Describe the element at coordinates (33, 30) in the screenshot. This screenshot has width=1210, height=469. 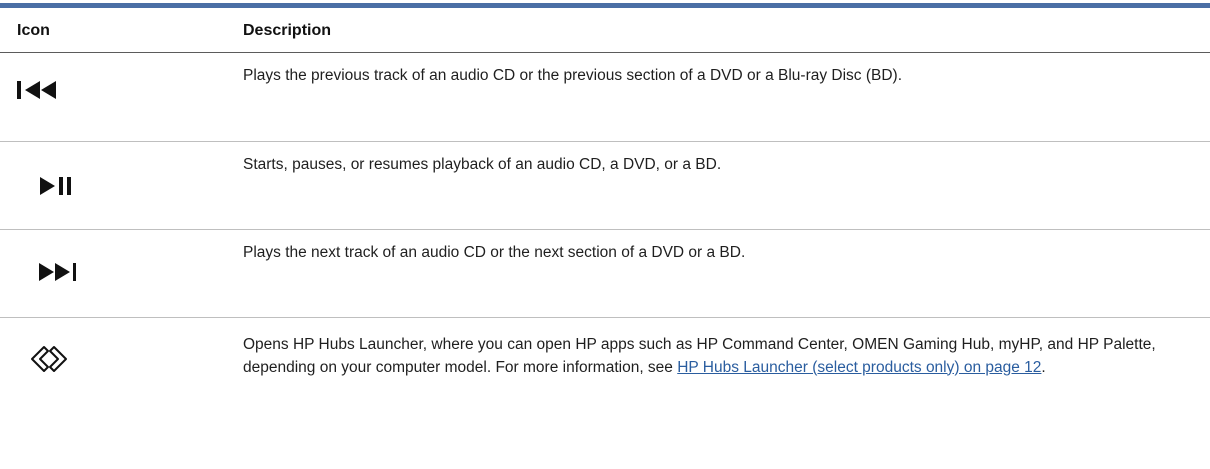
I see `header-icon-column: Icon` at that location.